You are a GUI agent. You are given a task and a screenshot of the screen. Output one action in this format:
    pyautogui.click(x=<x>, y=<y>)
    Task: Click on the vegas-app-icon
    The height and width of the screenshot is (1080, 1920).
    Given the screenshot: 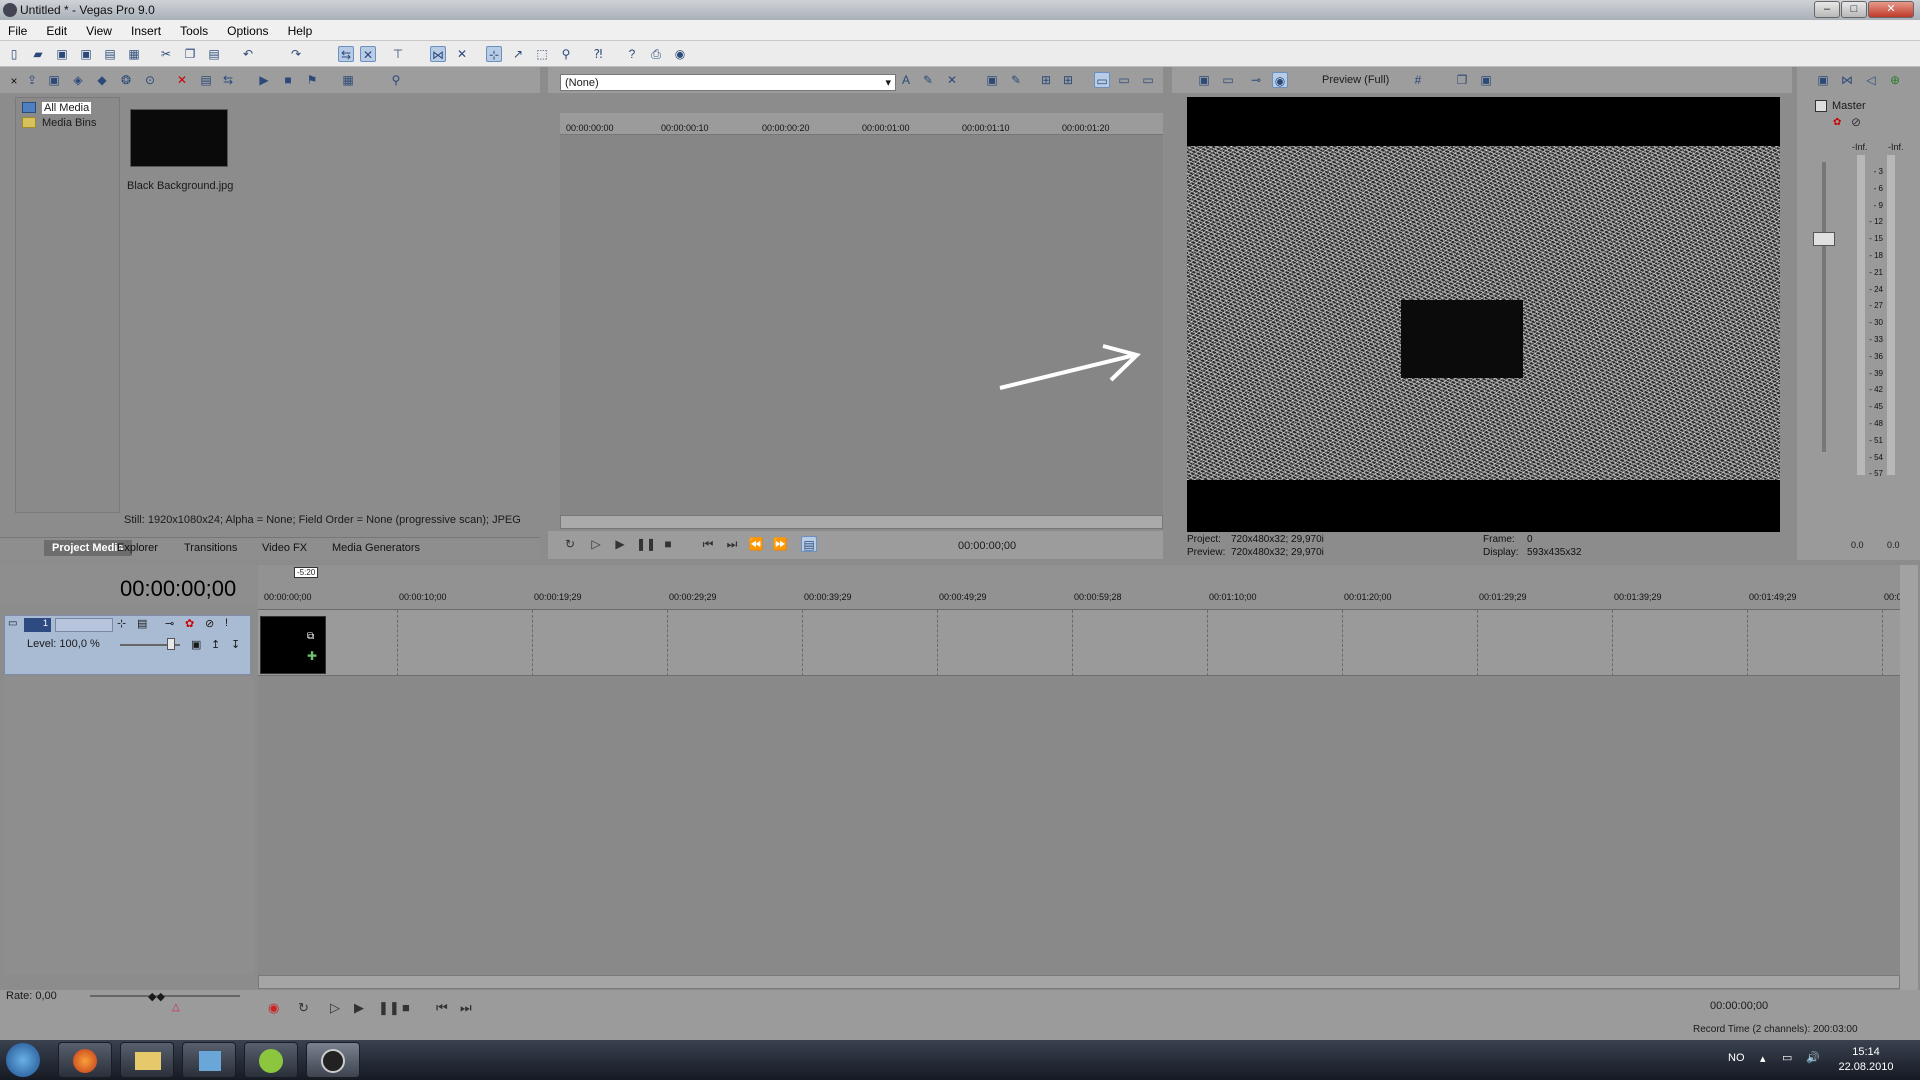 What is the action you would take?
    pyautogui.click(x=10, y=10)
    